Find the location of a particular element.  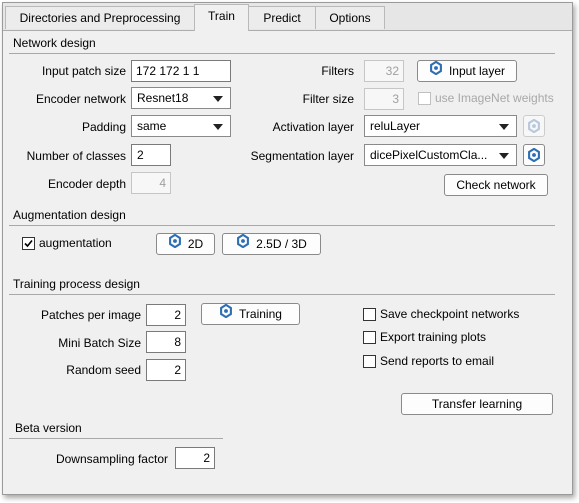

padding-label: Padding is located at coordinates (103, 127).